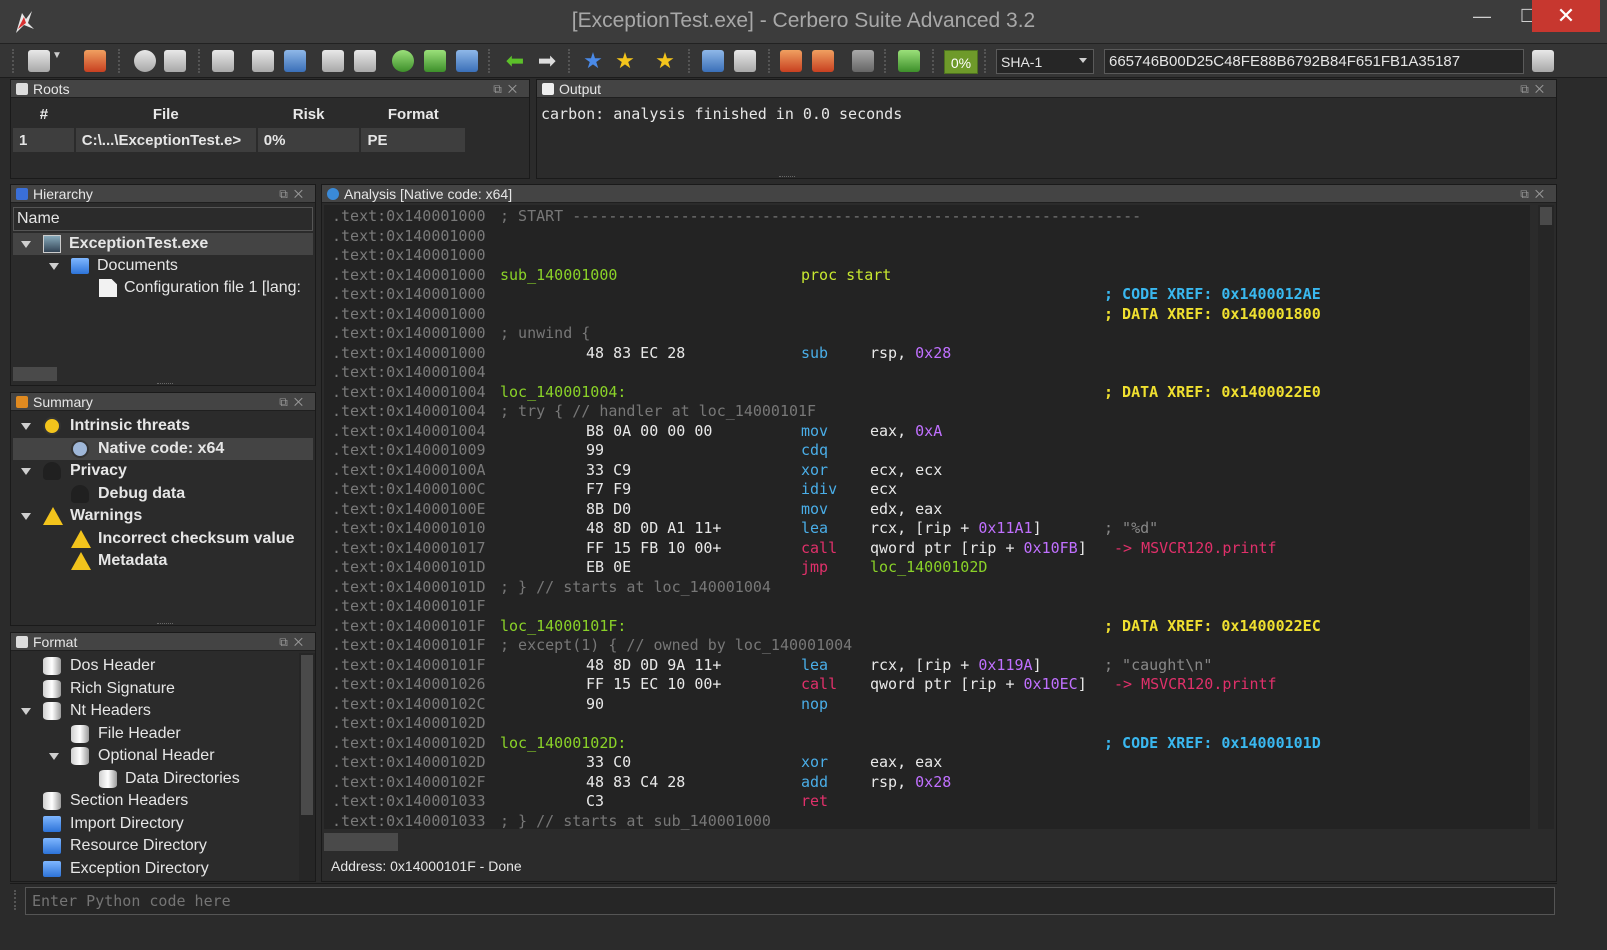 This screenshot has height=950, width=1607. Describe the element at coordinates (223, 61) in the screenshot. I see `window-icon` at that location.